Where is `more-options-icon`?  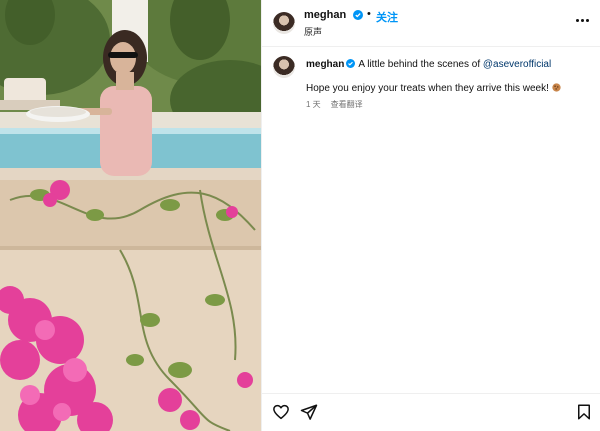
more-options-icon is located at coordinates (583, 20).